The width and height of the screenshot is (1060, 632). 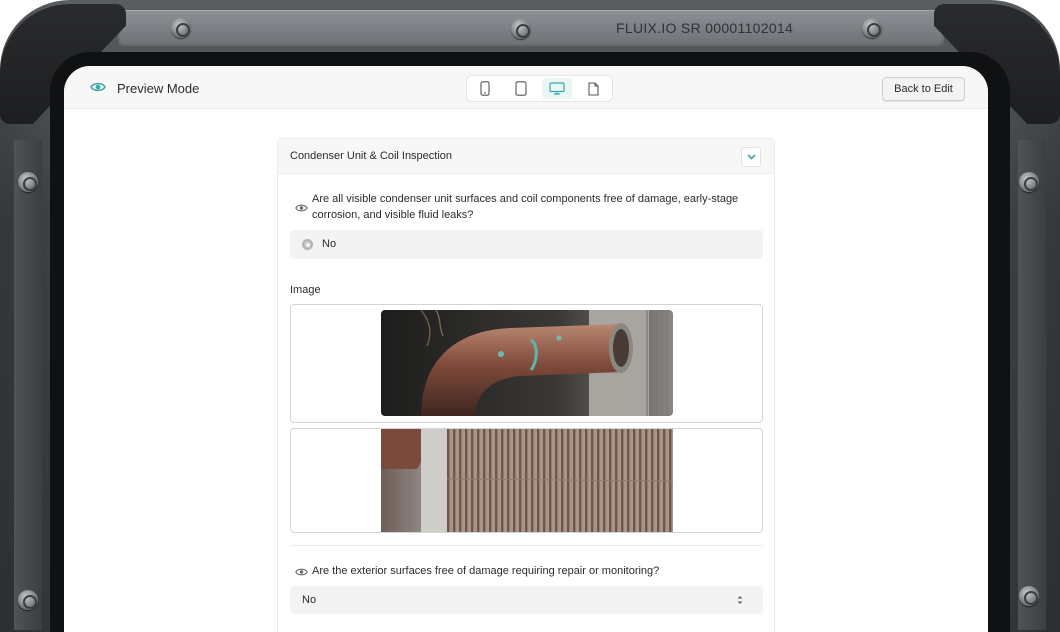 What do you see at coordinates (740, 600) in the screenshot?
I see `select-caret-icon` at bounding box center [740, 600].